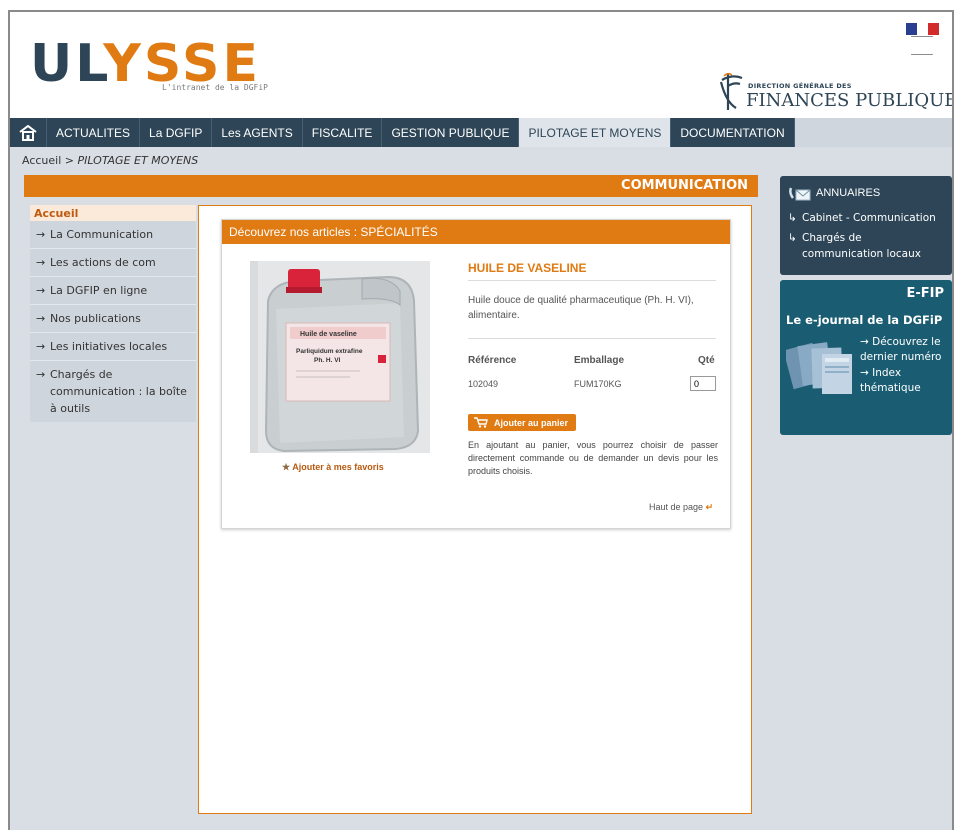 Image resolution: width=962 pixels, height=830 pixels. What do you see at coordinates (869, 218) in the screenshot?
I see `annuaire-link-label: Cabinet - Communication` at bounding box center [869, 218].